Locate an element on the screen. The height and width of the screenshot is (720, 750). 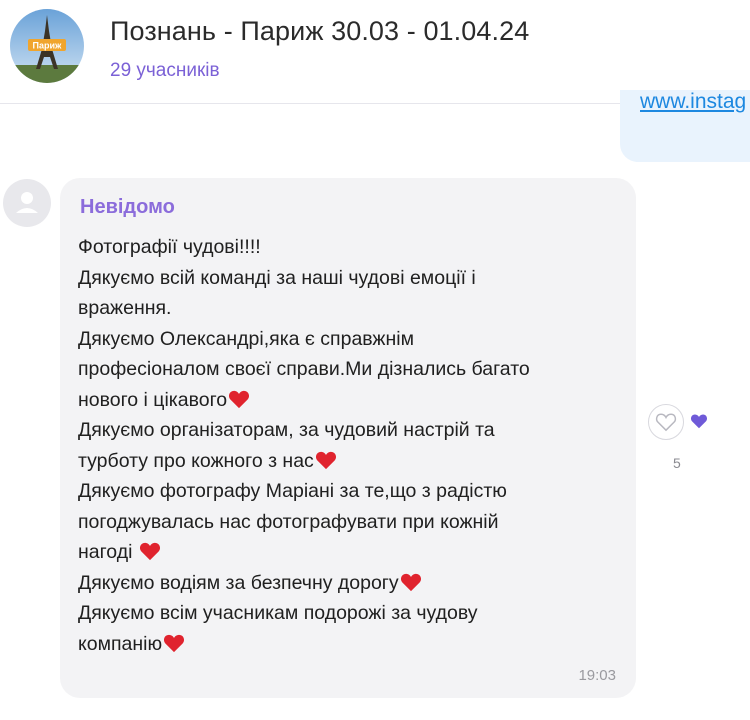
message-line: Дякуємо водіям за безпечну дорогу is located at coordinates (238, 582).